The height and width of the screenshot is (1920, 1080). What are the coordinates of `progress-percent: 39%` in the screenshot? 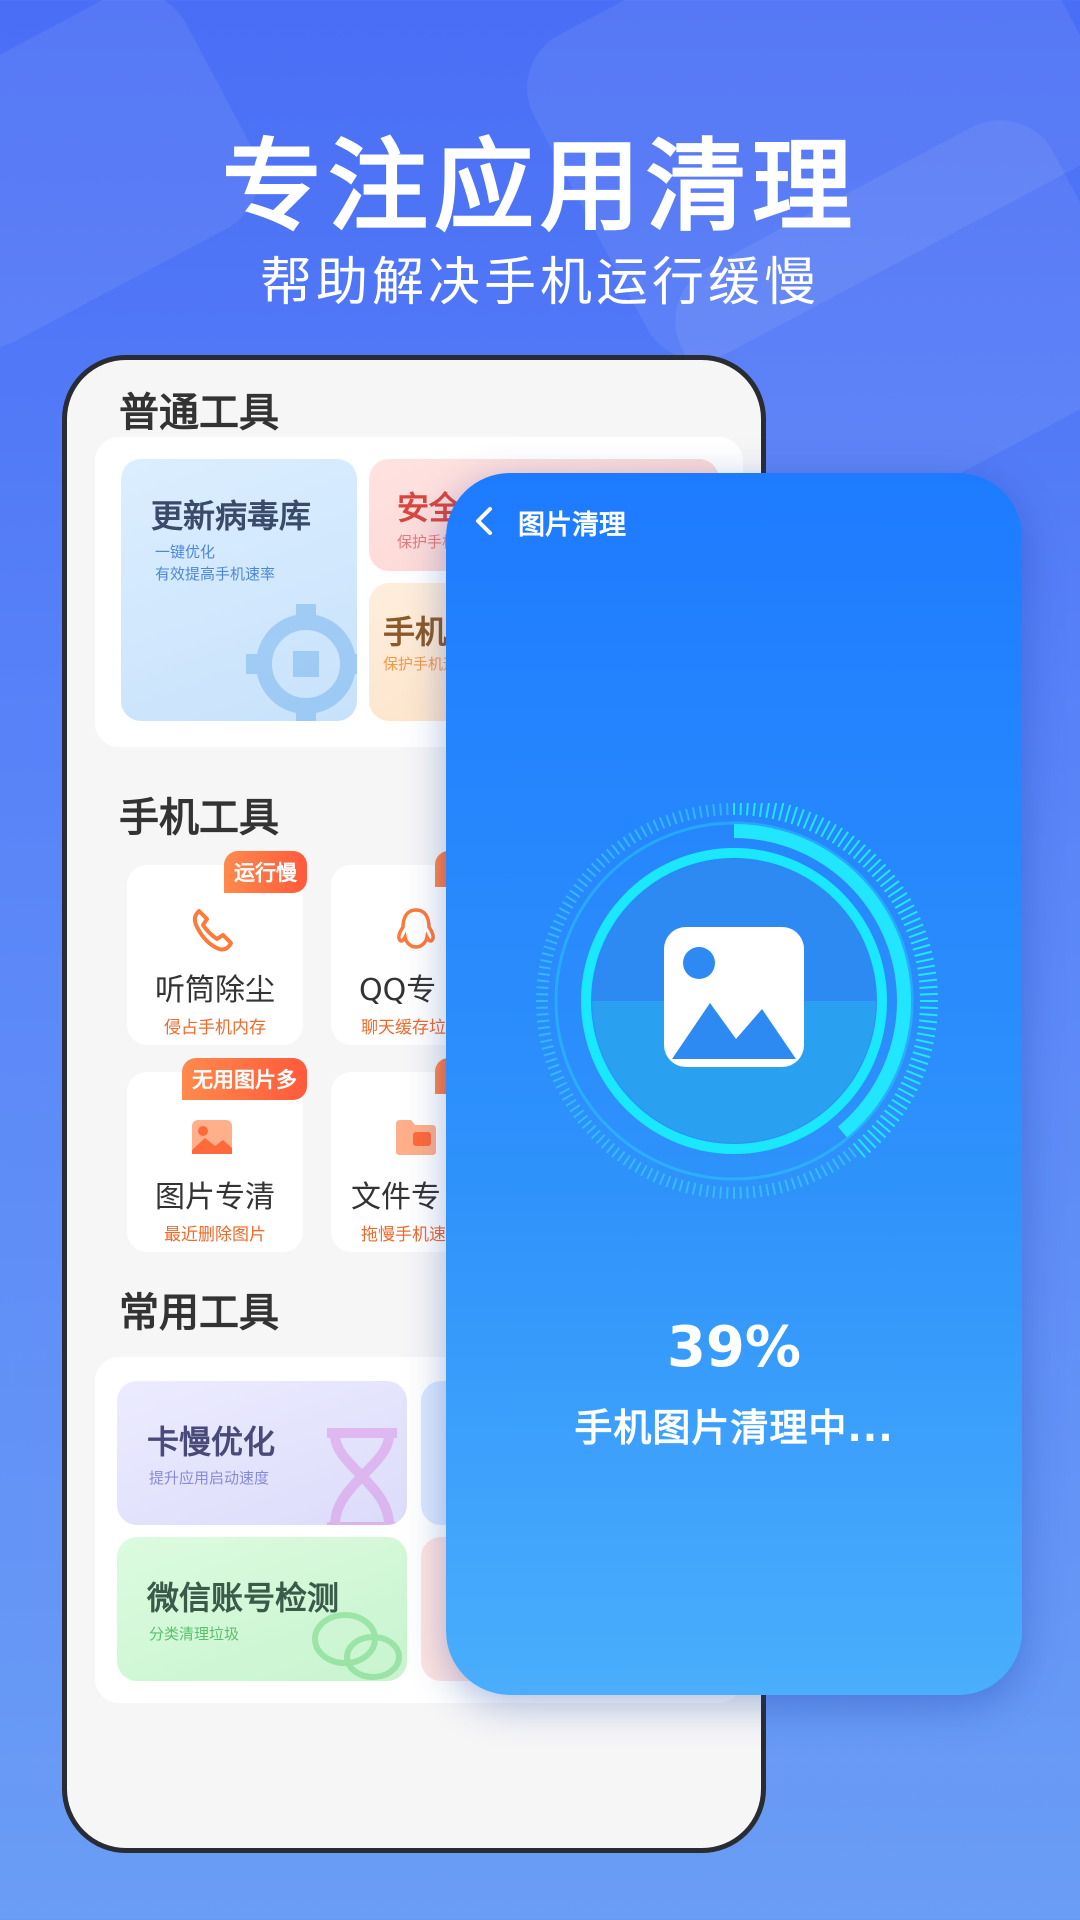 It's located at (734, 1347).